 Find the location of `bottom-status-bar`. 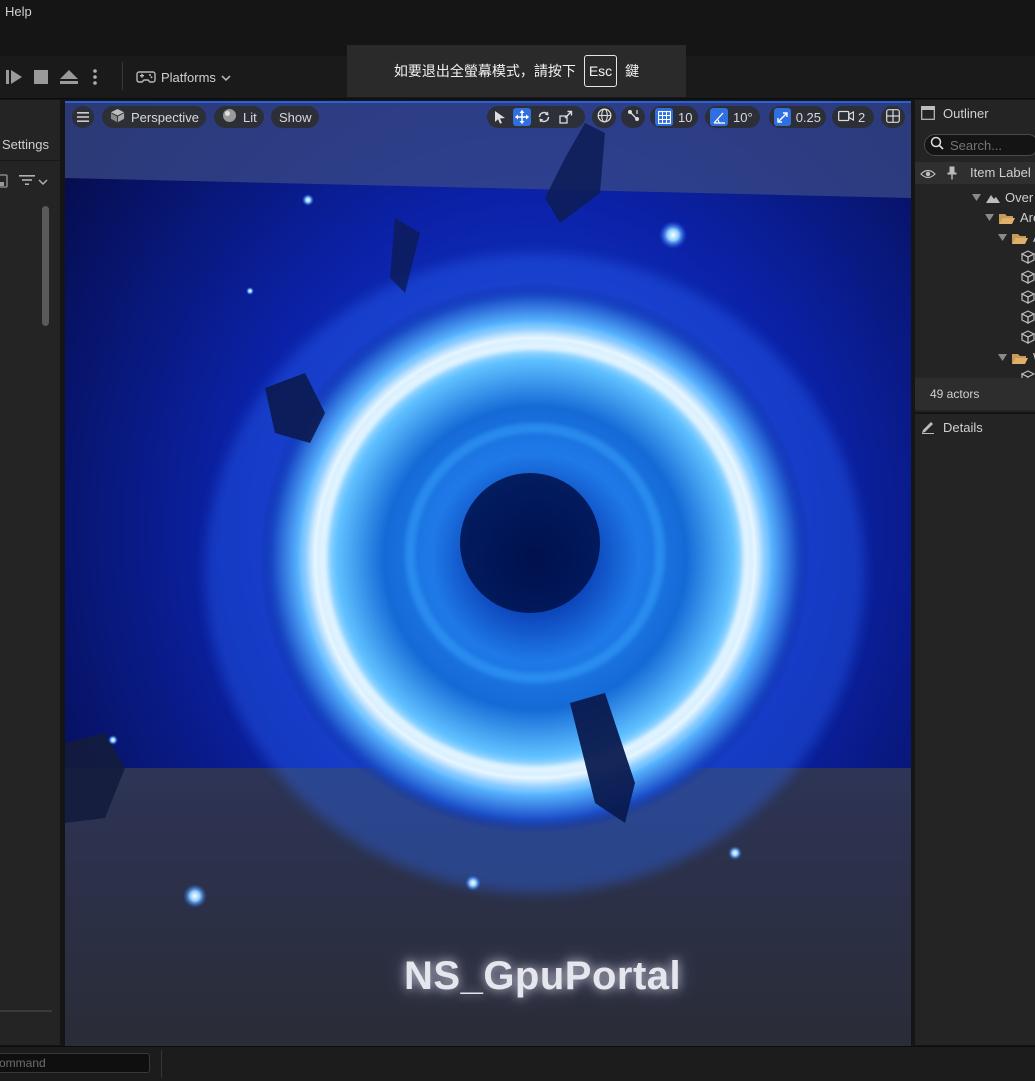

bottom-status-bar is located at coordinates (517, 1063).